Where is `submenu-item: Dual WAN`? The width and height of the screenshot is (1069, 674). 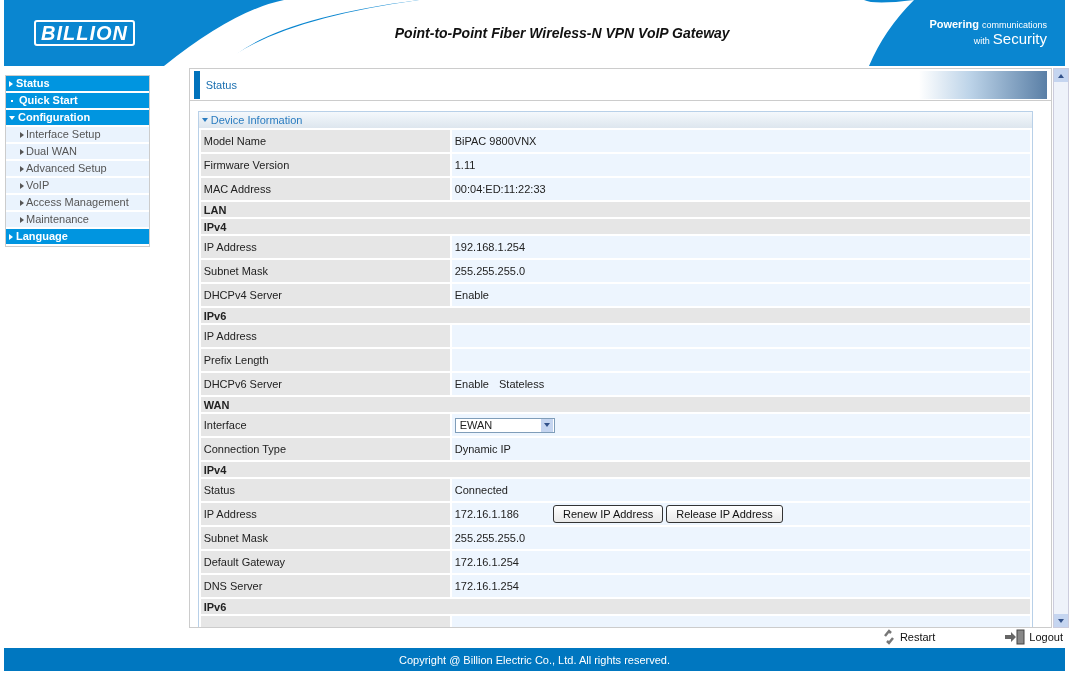
submenu-item: Dual WAN is located at coordinates (77, 152).